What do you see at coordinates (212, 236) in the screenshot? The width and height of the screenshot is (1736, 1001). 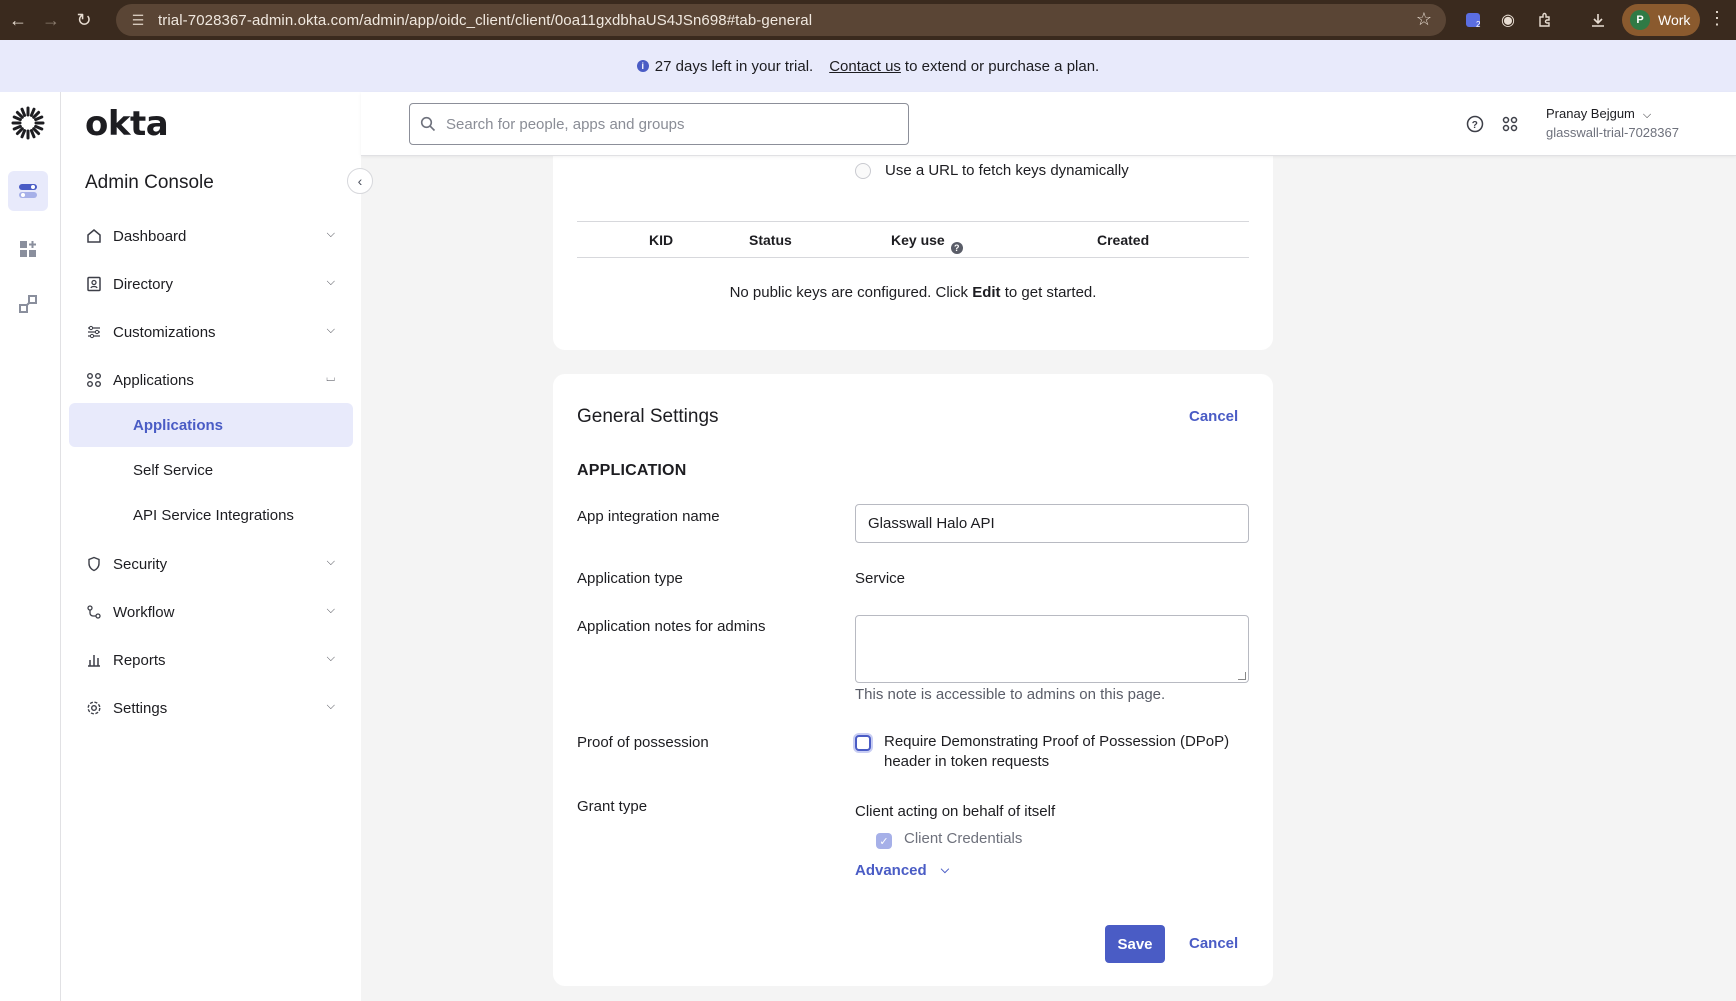 I see `sidebar-item-dashboard: Dashboard ⌵` at bounding box center [212, 236].